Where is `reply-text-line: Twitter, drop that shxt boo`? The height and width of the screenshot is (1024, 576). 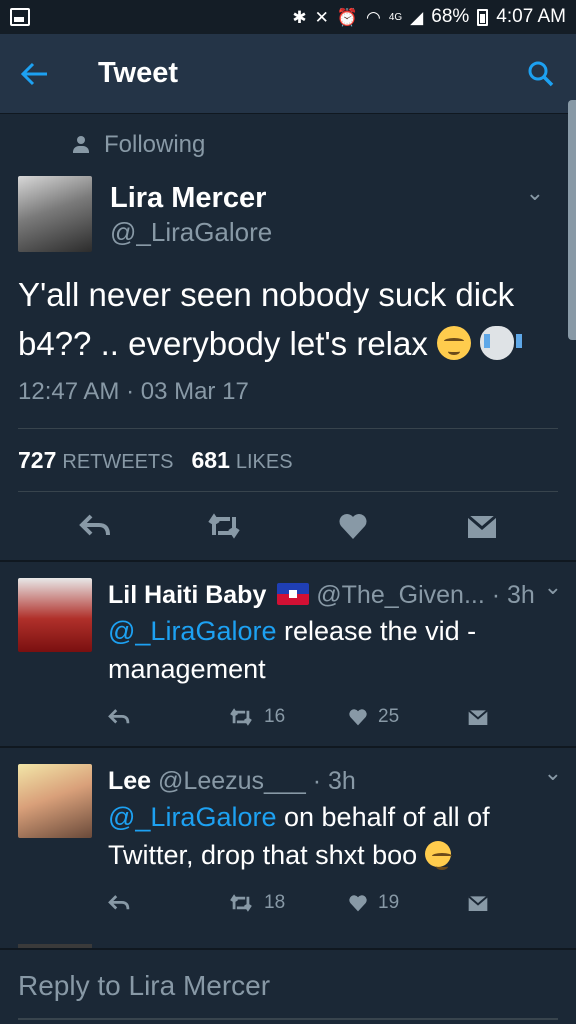 reply-text-line: Twitter, drop that shxt boo is located at coordinates (263, 855).